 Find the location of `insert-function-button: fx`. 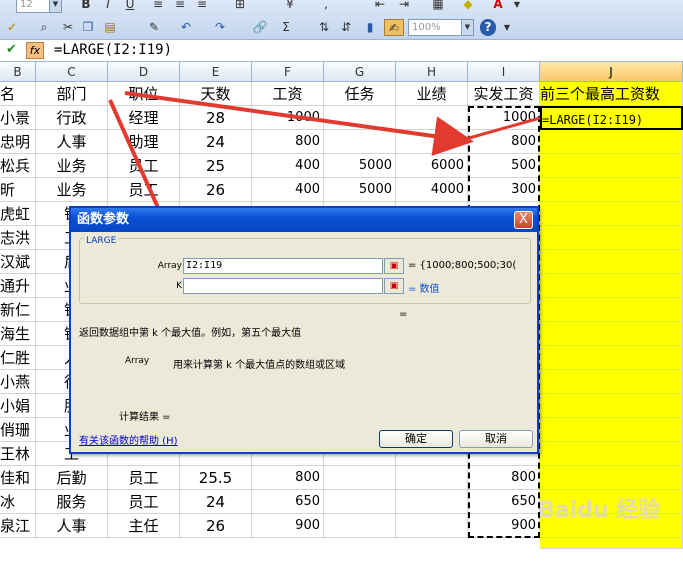

insert-function-button: fx is located at coordinates (35, 50).